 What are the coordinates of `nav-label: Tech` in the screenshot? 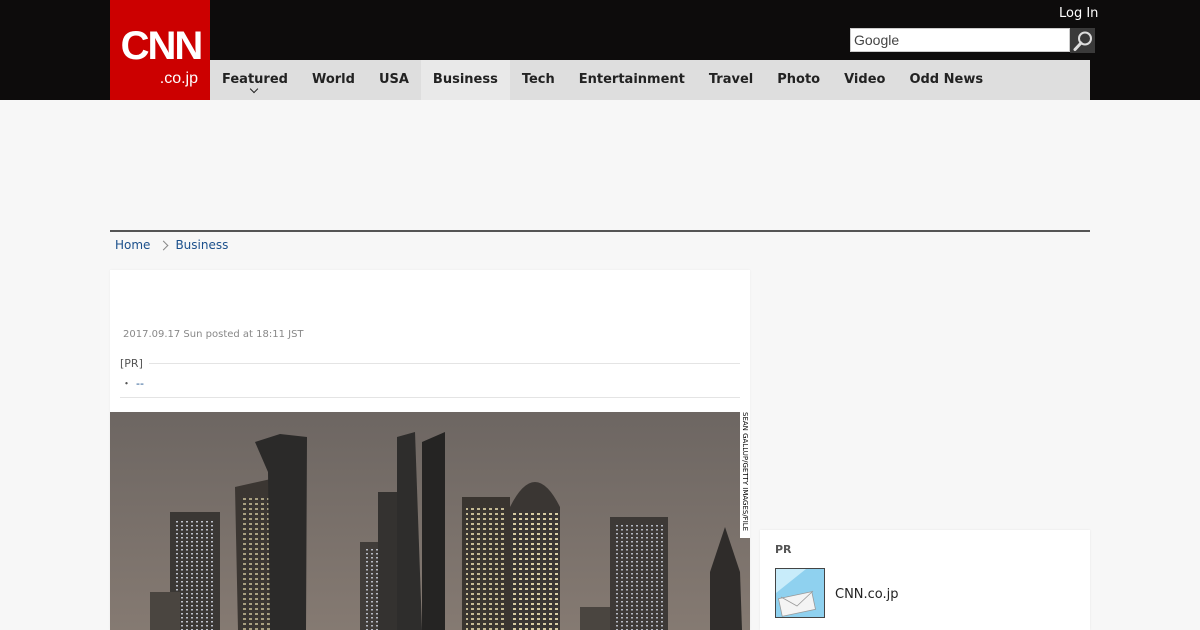 It's located at (538, 79).